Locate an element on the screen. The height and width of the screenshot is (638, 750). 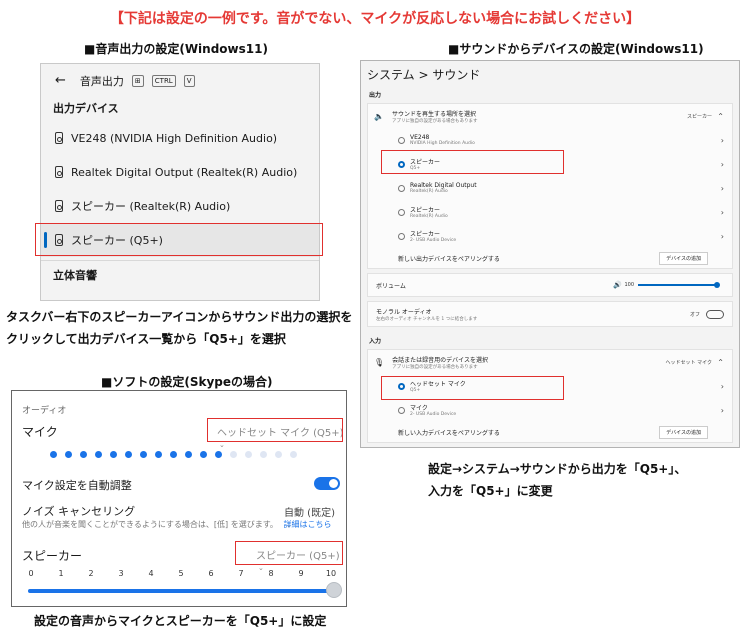
learn-more-link: 詳細はこちら is located at coordinates (307, 524).